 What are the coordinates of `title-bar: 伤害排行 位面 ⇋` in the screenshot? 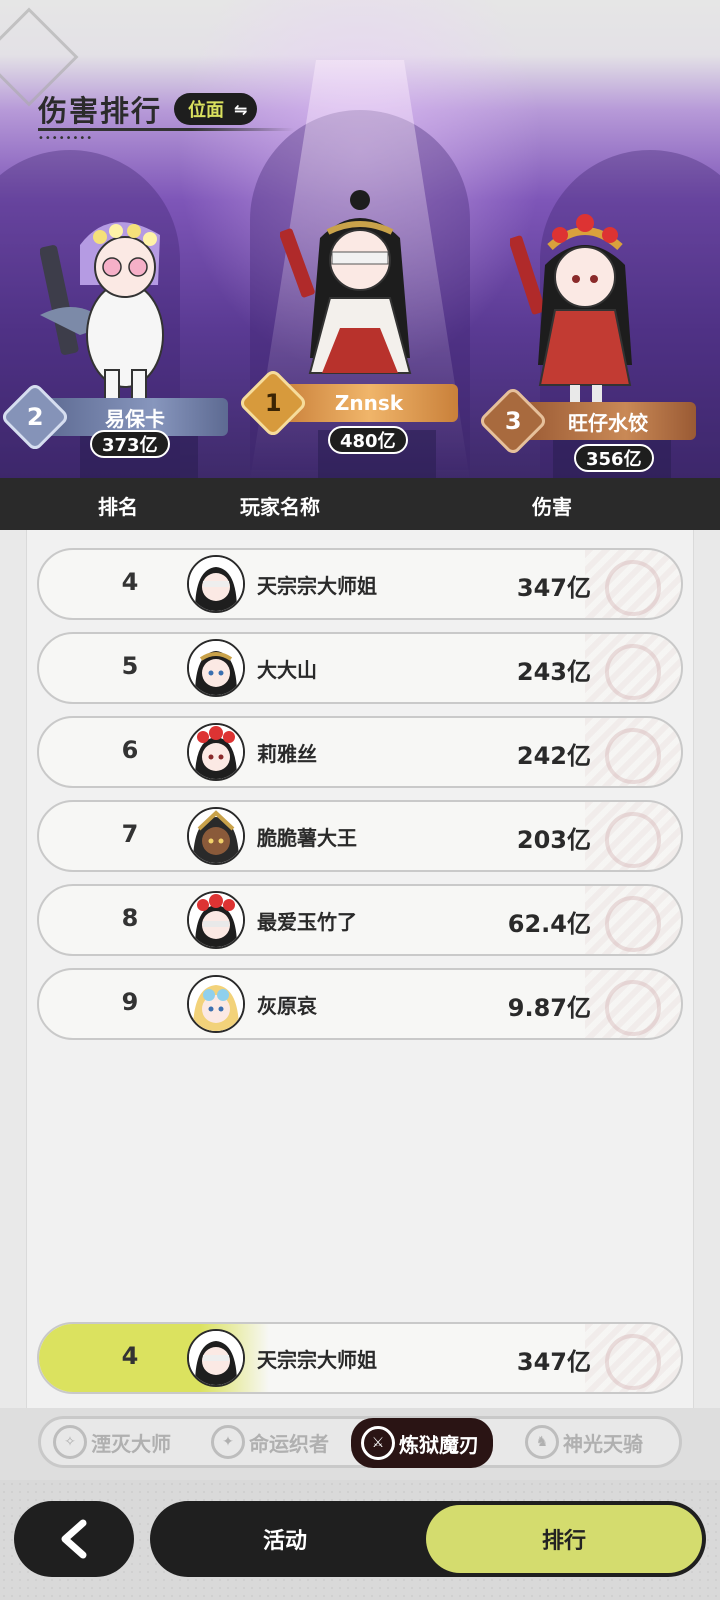 It's located at (148, 109).